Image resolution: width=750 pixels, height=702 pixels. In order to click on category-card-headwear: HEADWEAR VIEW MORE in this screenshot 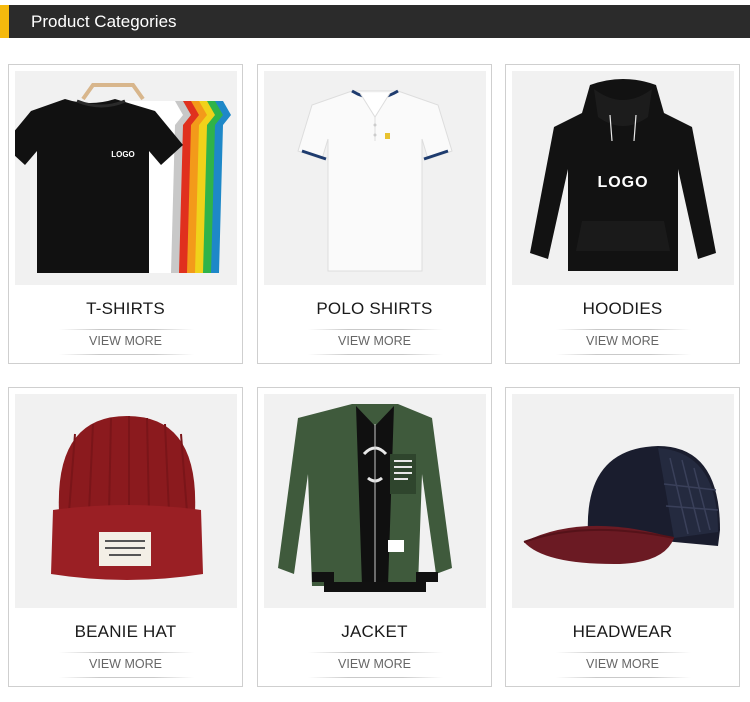, I will do `click(622, 537)`.